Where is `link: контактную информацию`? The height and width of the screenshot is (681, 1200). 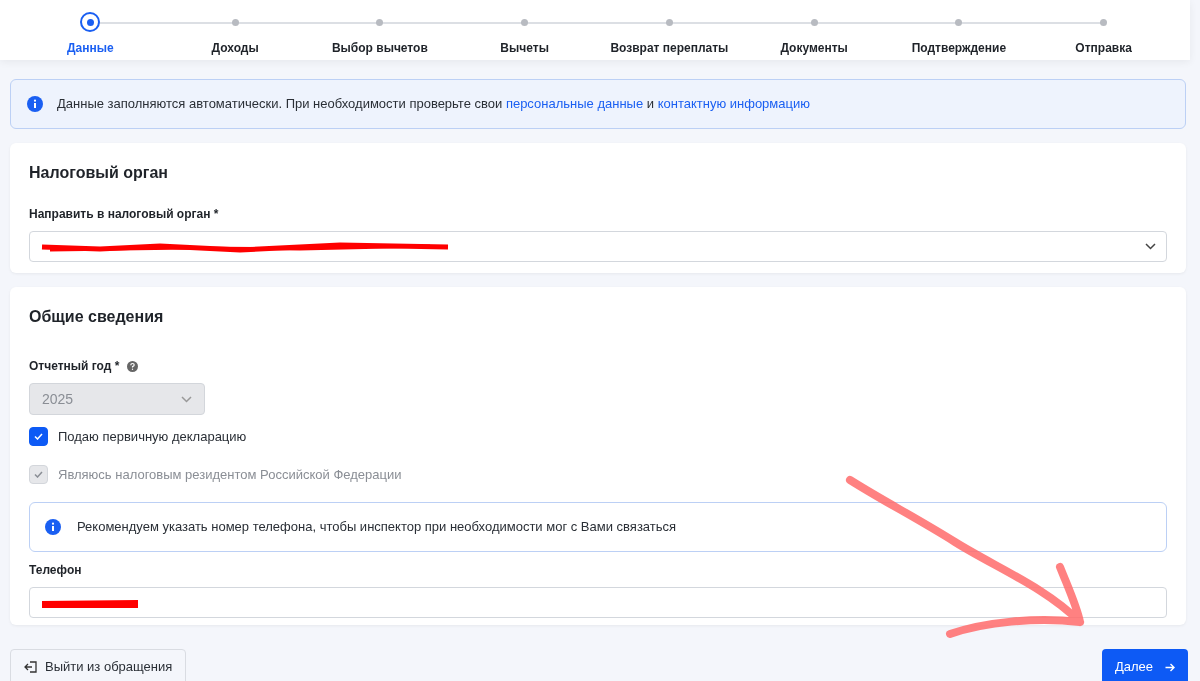
link: контактную информацию is located at coordinates (733, 104).